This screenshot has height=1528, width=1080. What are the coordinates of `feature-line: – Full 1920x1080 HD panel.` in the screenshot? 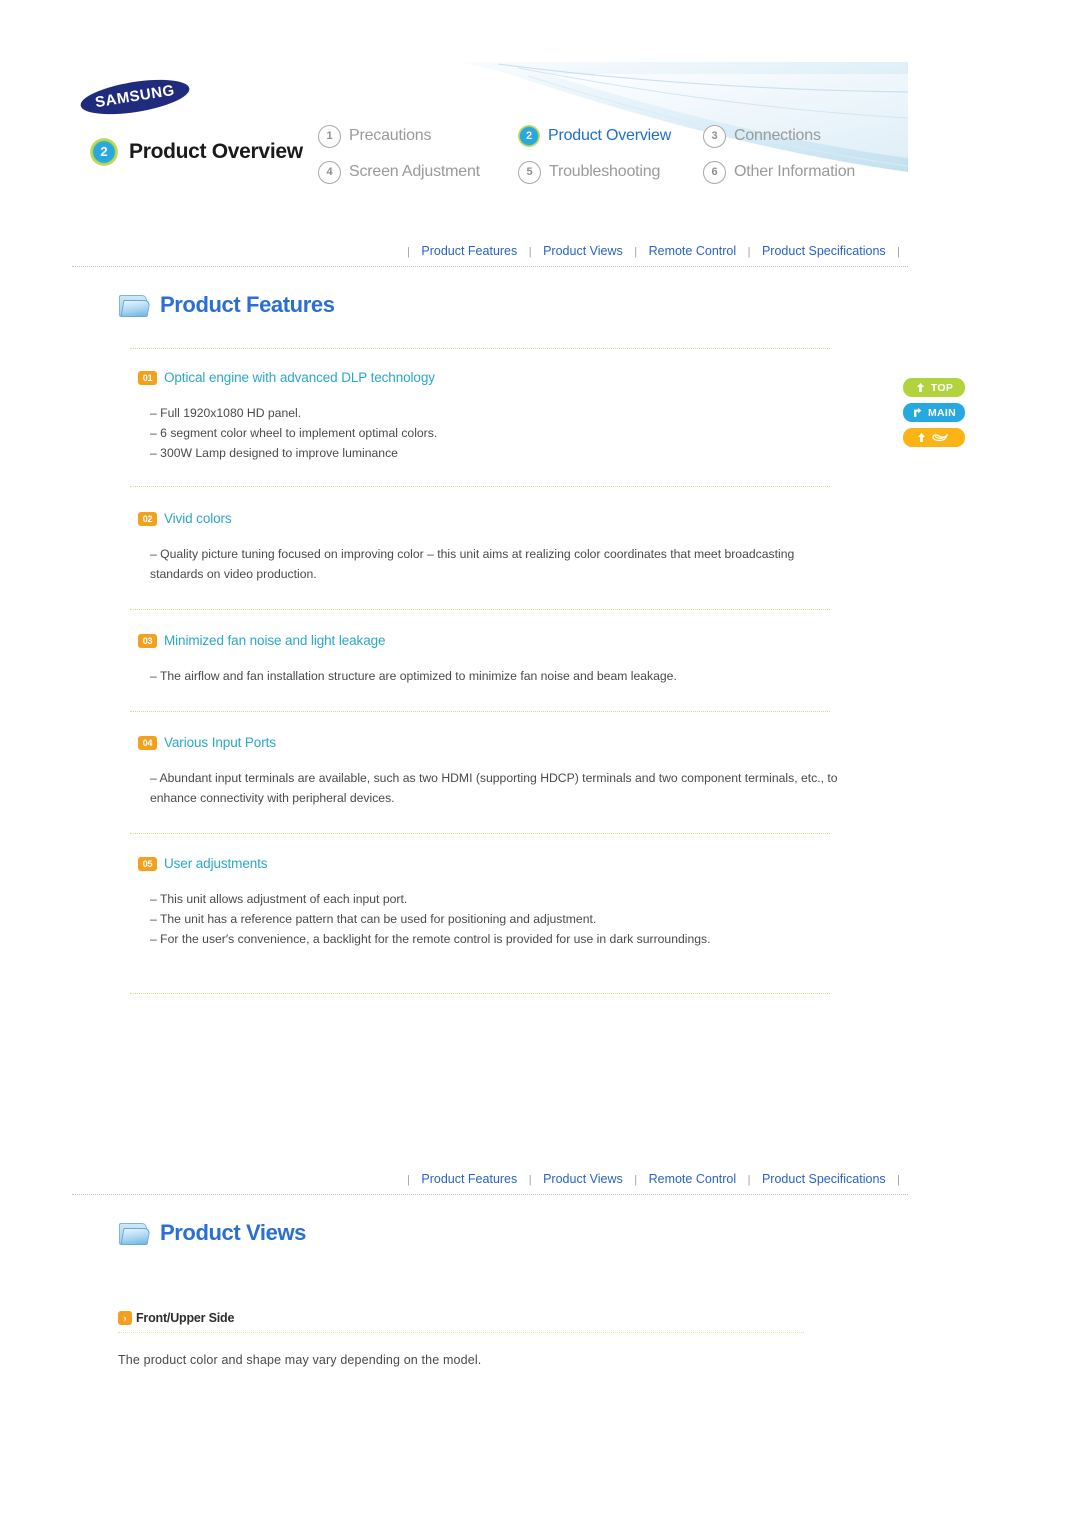 It's located at (226, 413).